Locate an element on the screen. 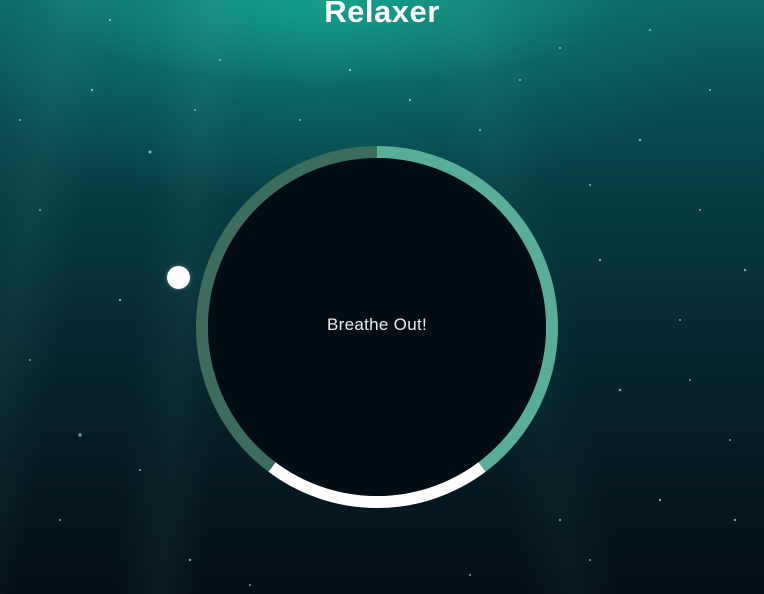 This screenshot has height=594, width=764. app-title: Relaxer is located at coordinates (382, 14).